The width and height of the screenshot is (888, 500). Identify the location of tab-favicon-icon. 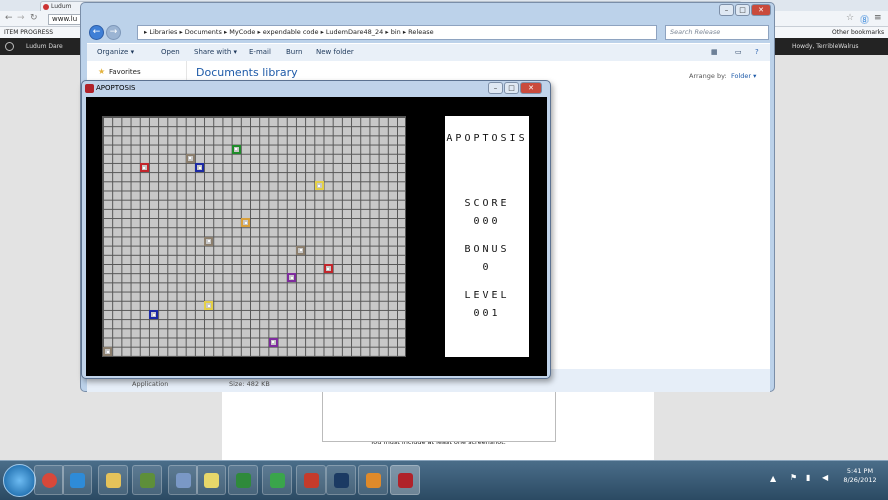
(46, 7).